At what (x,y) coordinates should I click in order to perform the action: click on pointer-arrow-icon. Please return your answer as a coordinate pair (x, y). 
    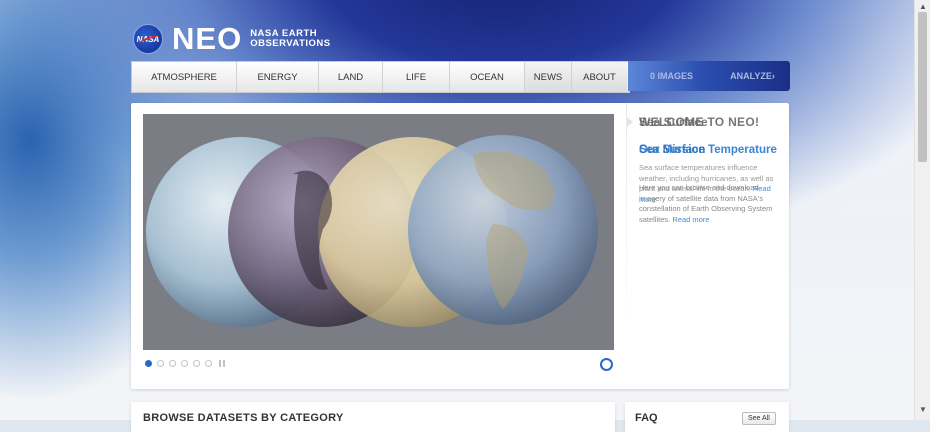
    Looking at the image, I should click on (630, 122).